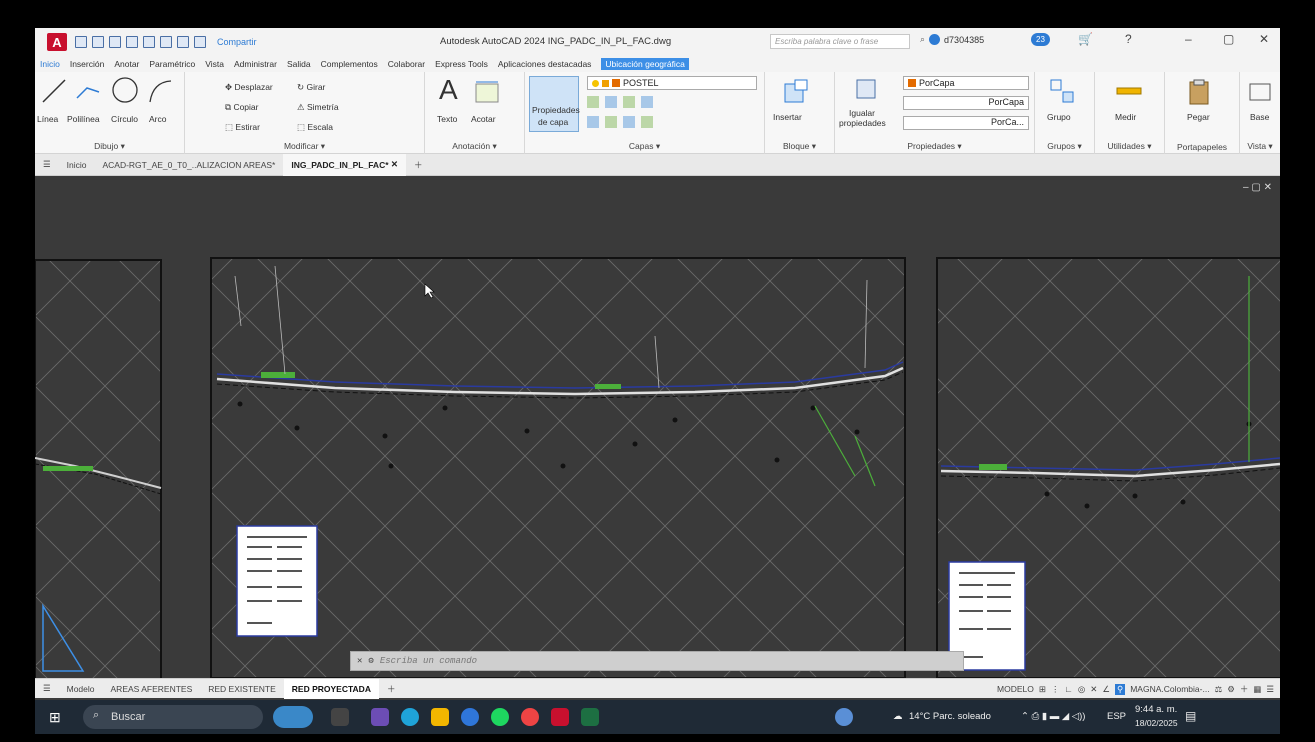 This screenshot has height=742, width=1315. I want to click on arc-icon, so click(160, 91).